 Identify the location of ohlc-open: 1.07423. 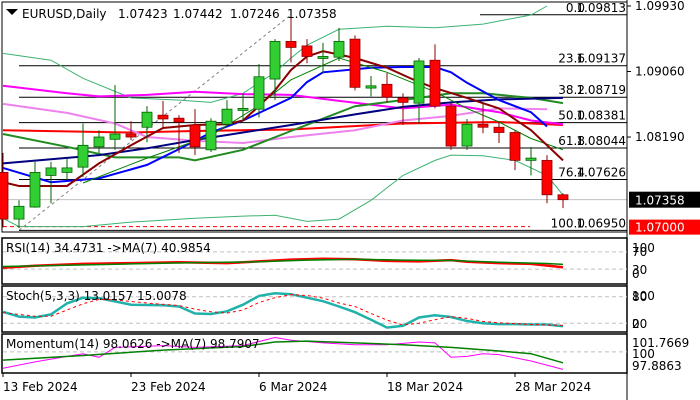
(143, 14).